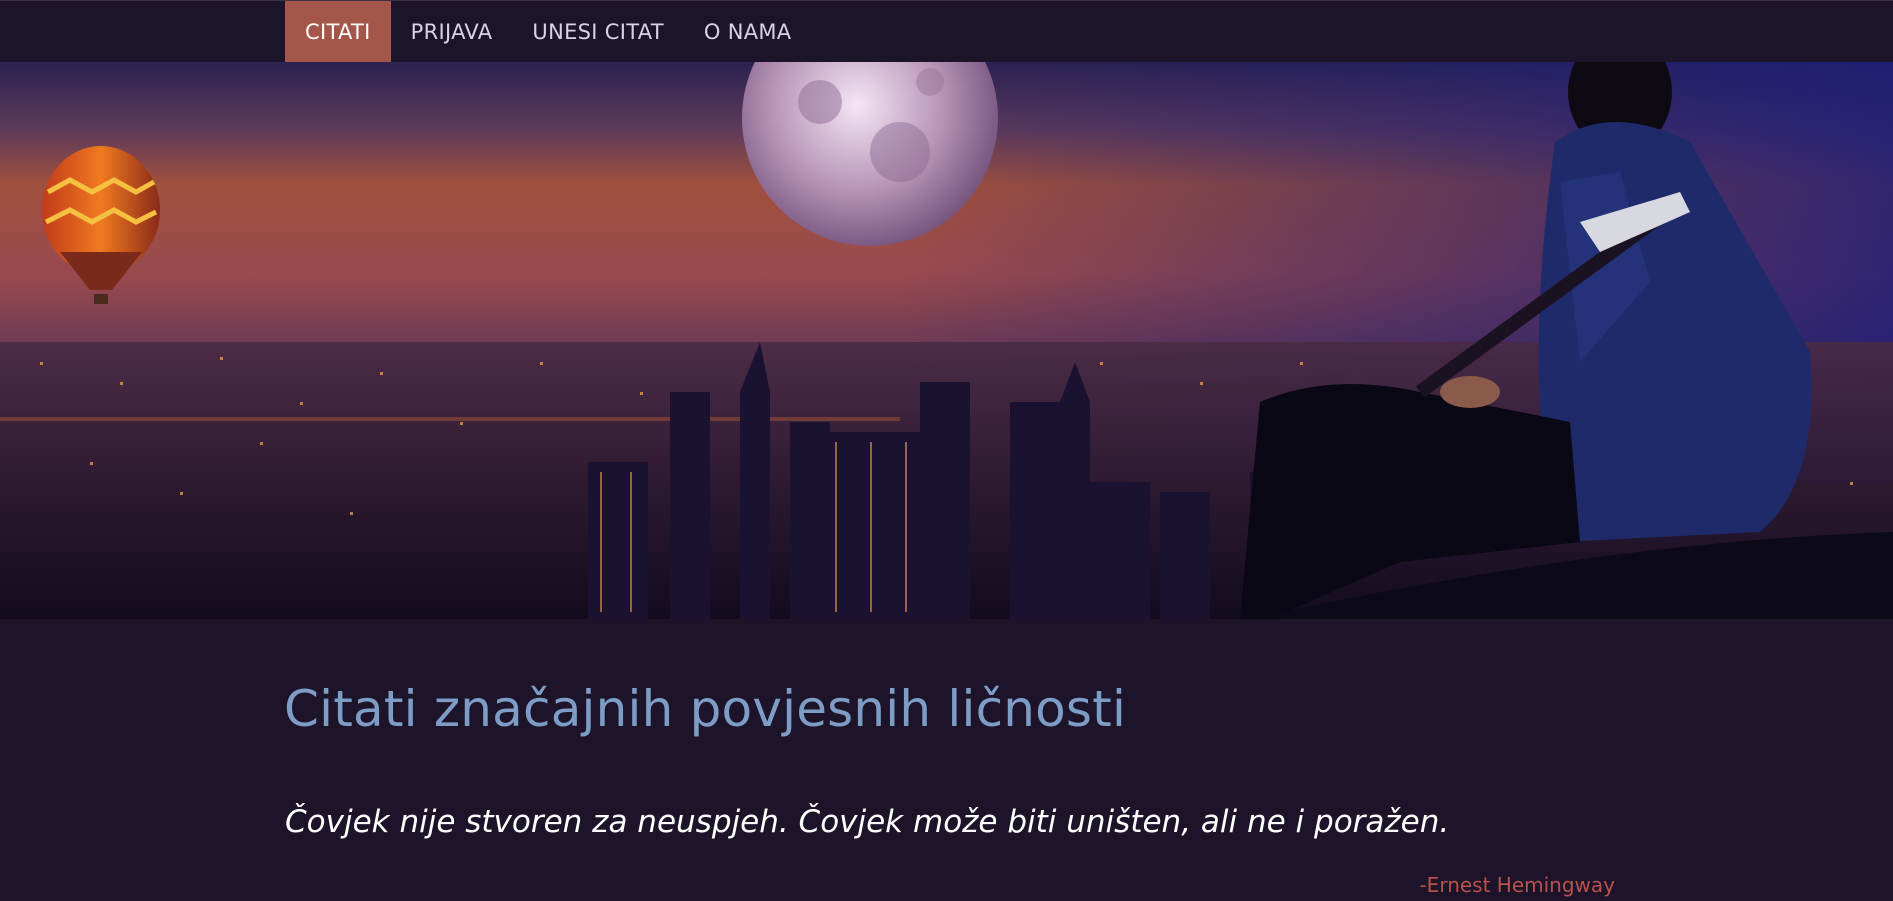  Describe the element at coordinates (748, 32) in the screenshot. I see `nav-item-o-nama: O NAMA` at that location.